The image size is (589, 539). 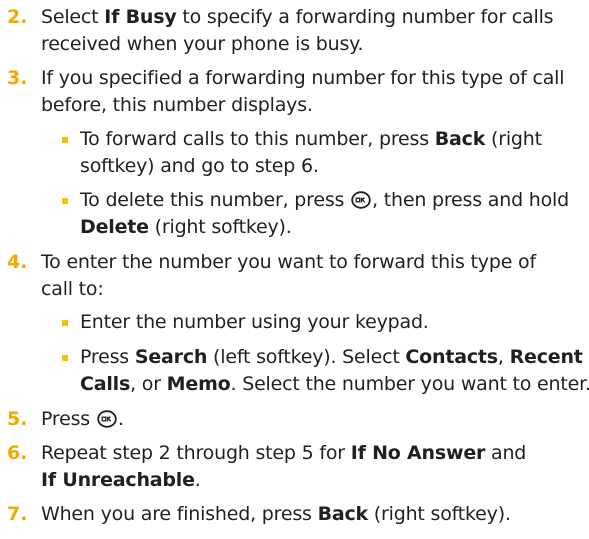 What do you see at coordinates (72, 289) in the screenshot?
I see `step-4-line-2: call to:` at bounding box center [72, 289].